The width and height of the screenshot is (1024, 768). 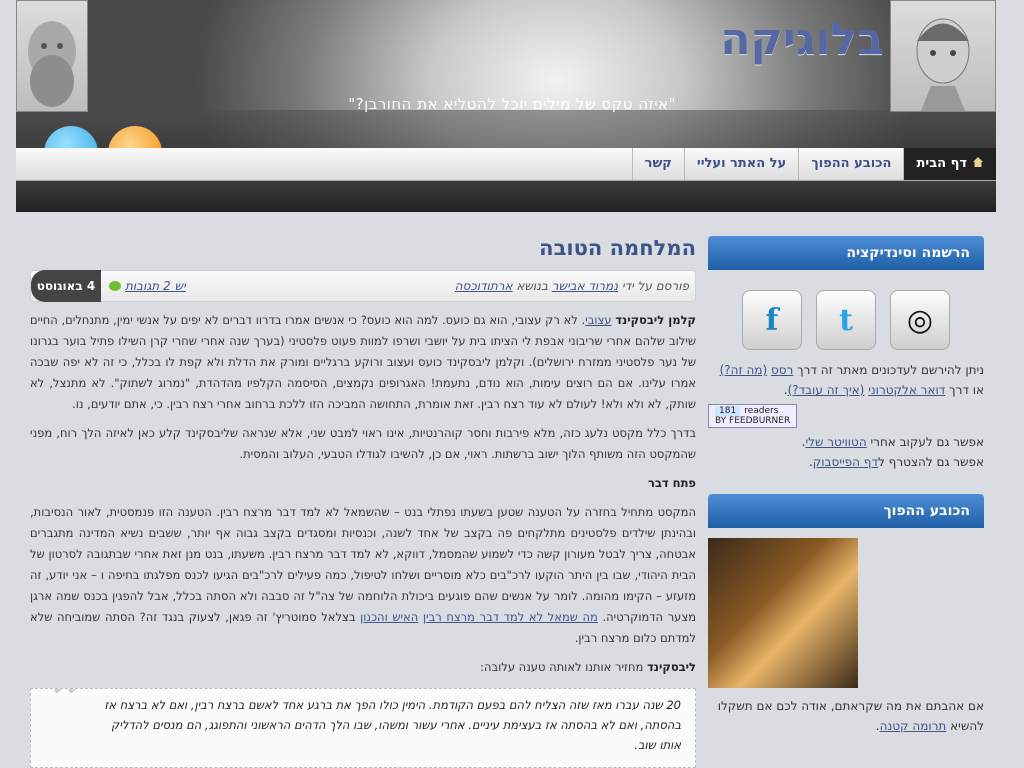 I want to click on inline-link: מה שמאל לא למד דבר מרצח רבין, so click(x=510, y=617).